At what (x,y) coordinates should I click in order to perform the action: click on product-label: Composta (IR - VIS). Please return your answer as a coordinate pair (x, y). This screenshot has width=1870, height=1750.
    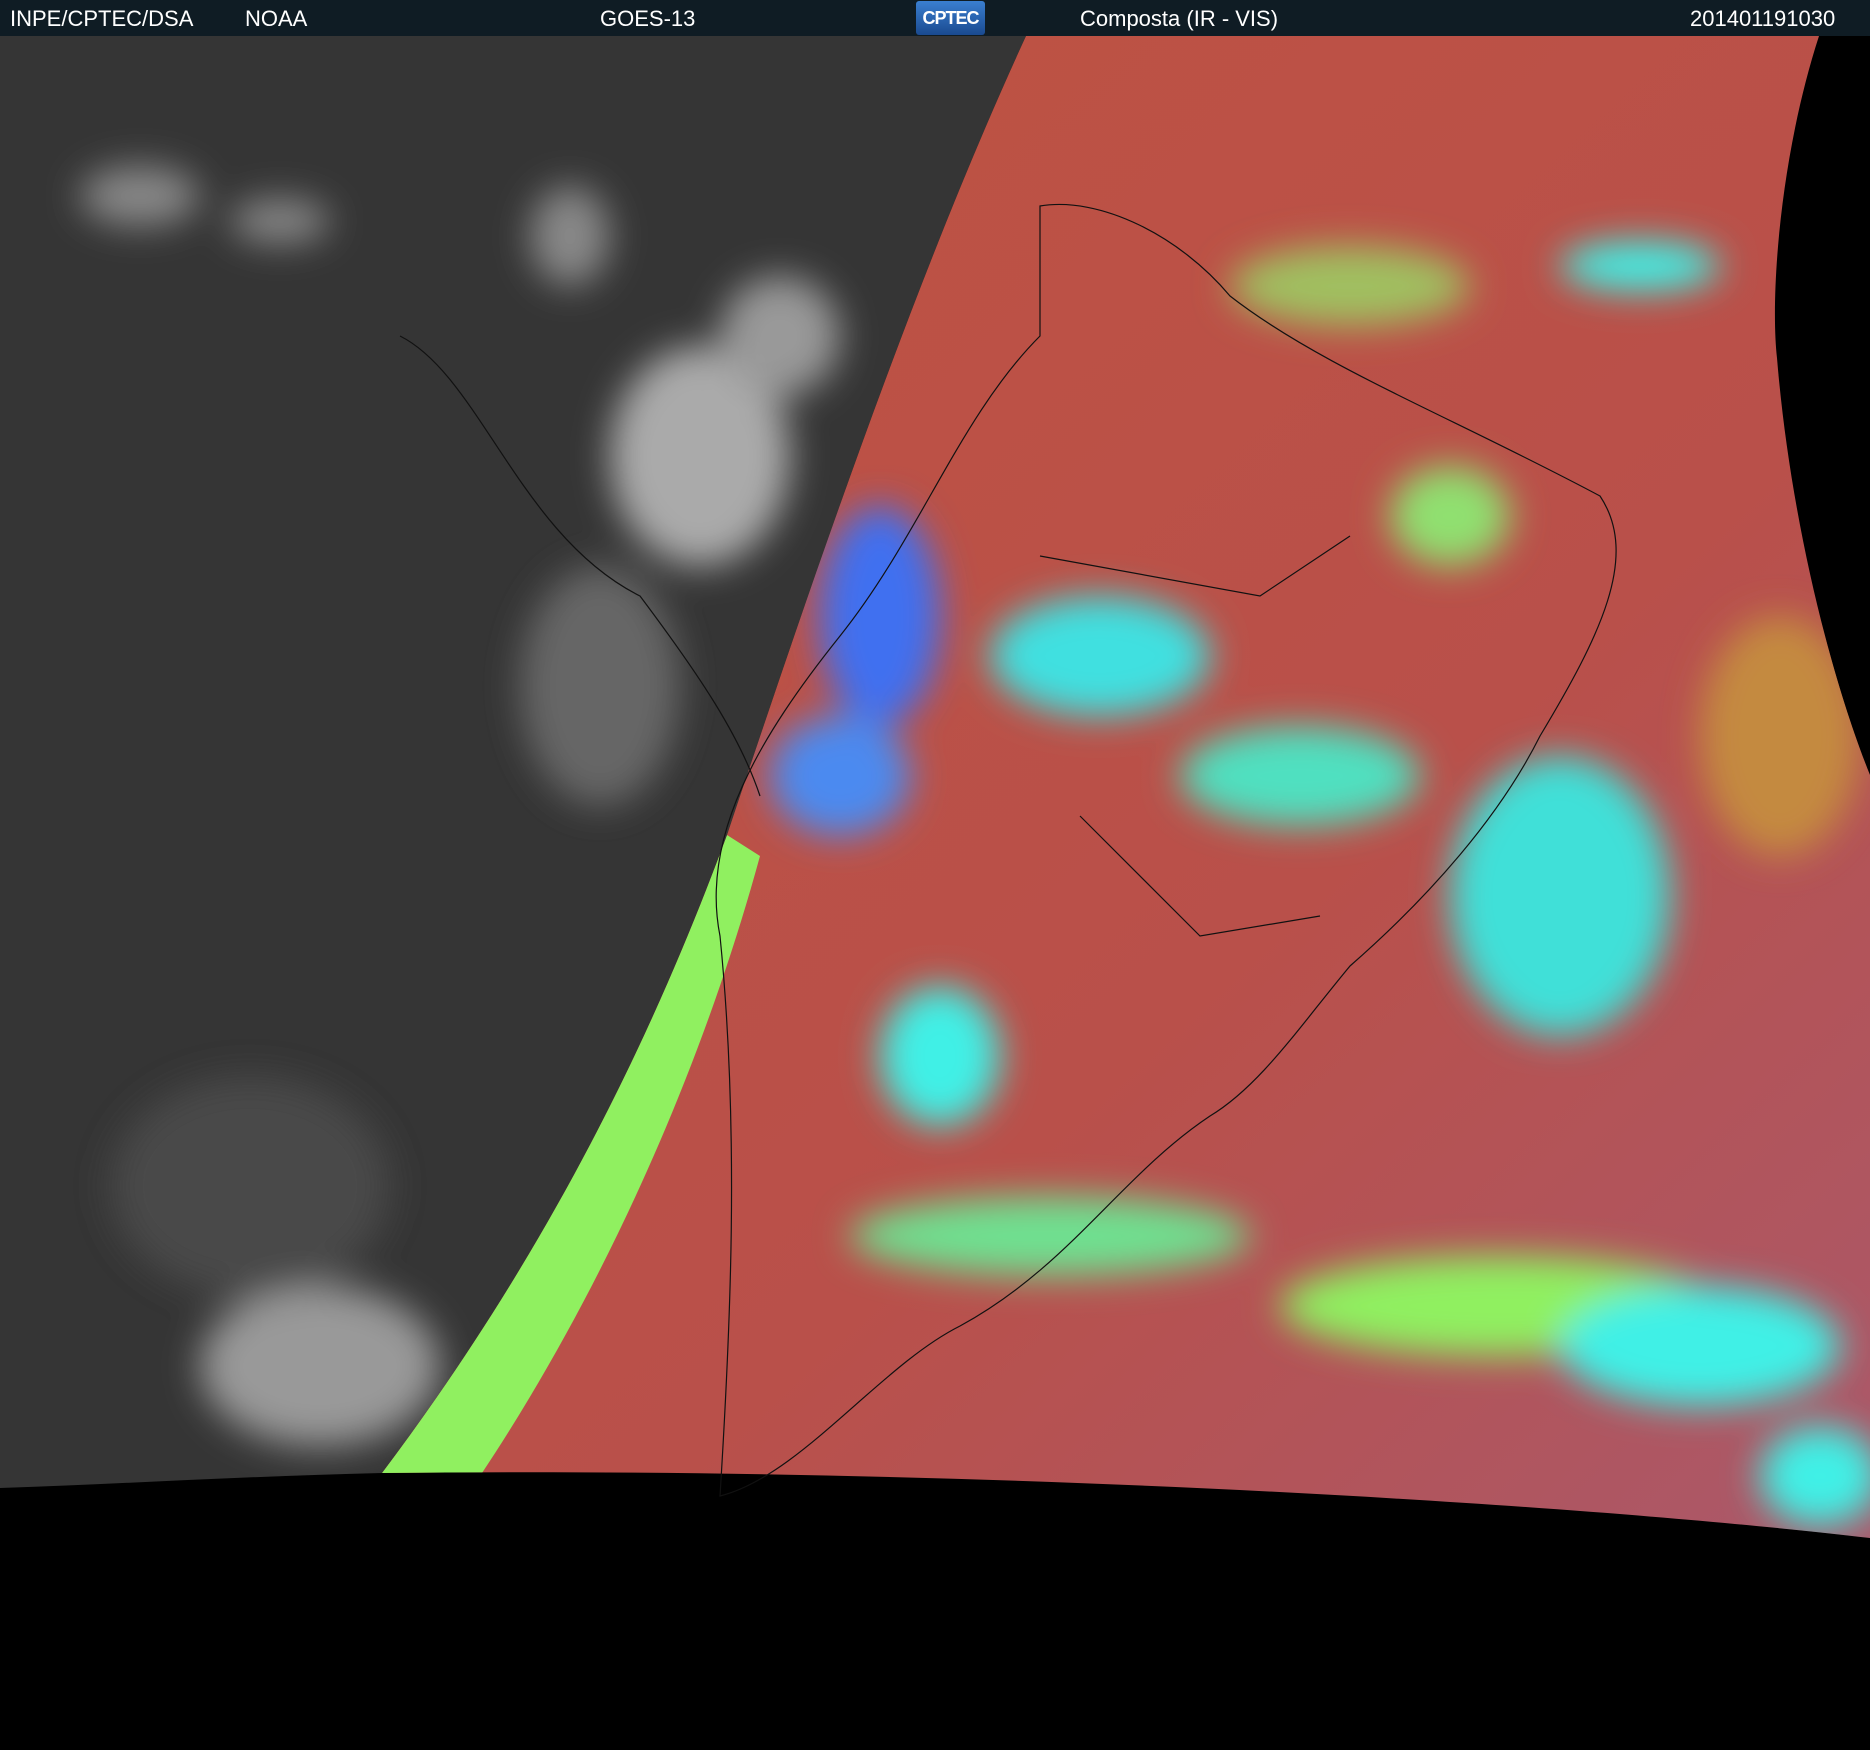
    Looking at the image, I should click on (1179, 18).